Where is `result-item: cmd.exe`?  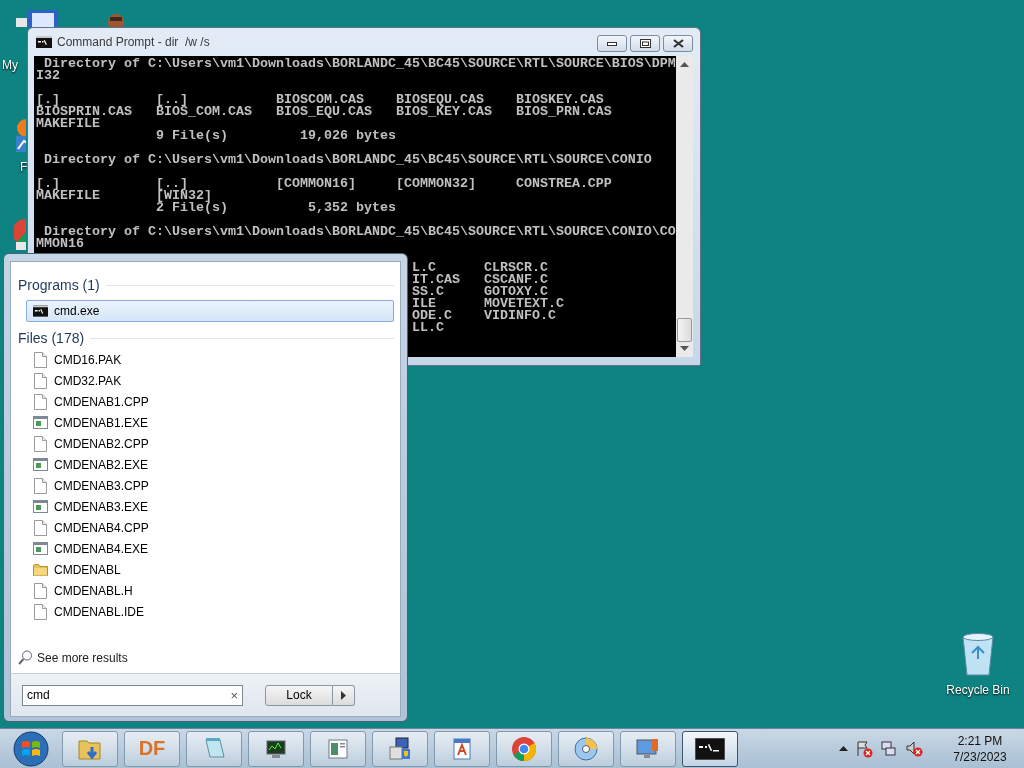 result-item: cmd.exe is located at coordinates (210, 311).